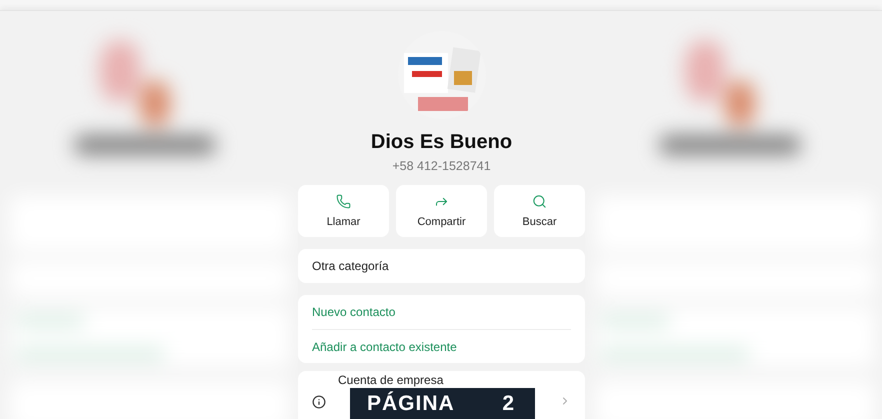 Image resolution: width=882 pixels, height=419 pixels. What do you see at coordinates (319, 402) in the screenshot?
I see `info-icon` at bounding box center [319, 402].